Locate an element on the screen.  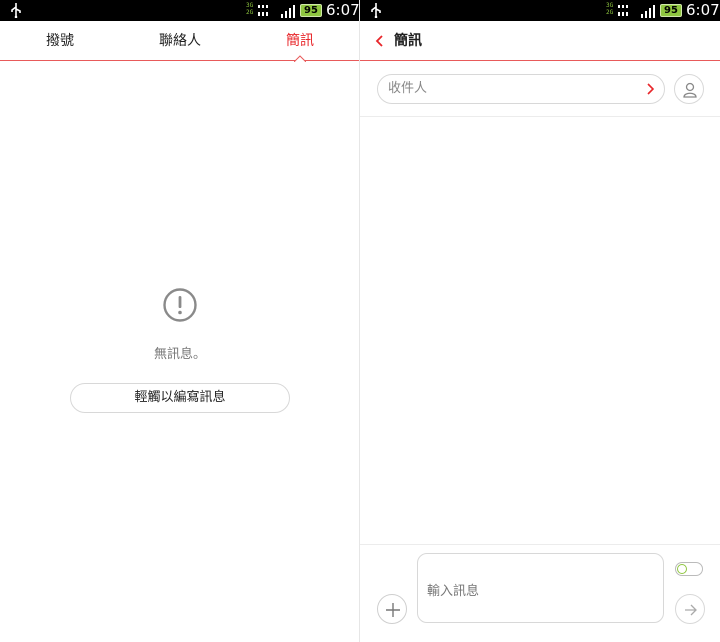
page-title: 簡訊 is located at coordinates (408, 41).